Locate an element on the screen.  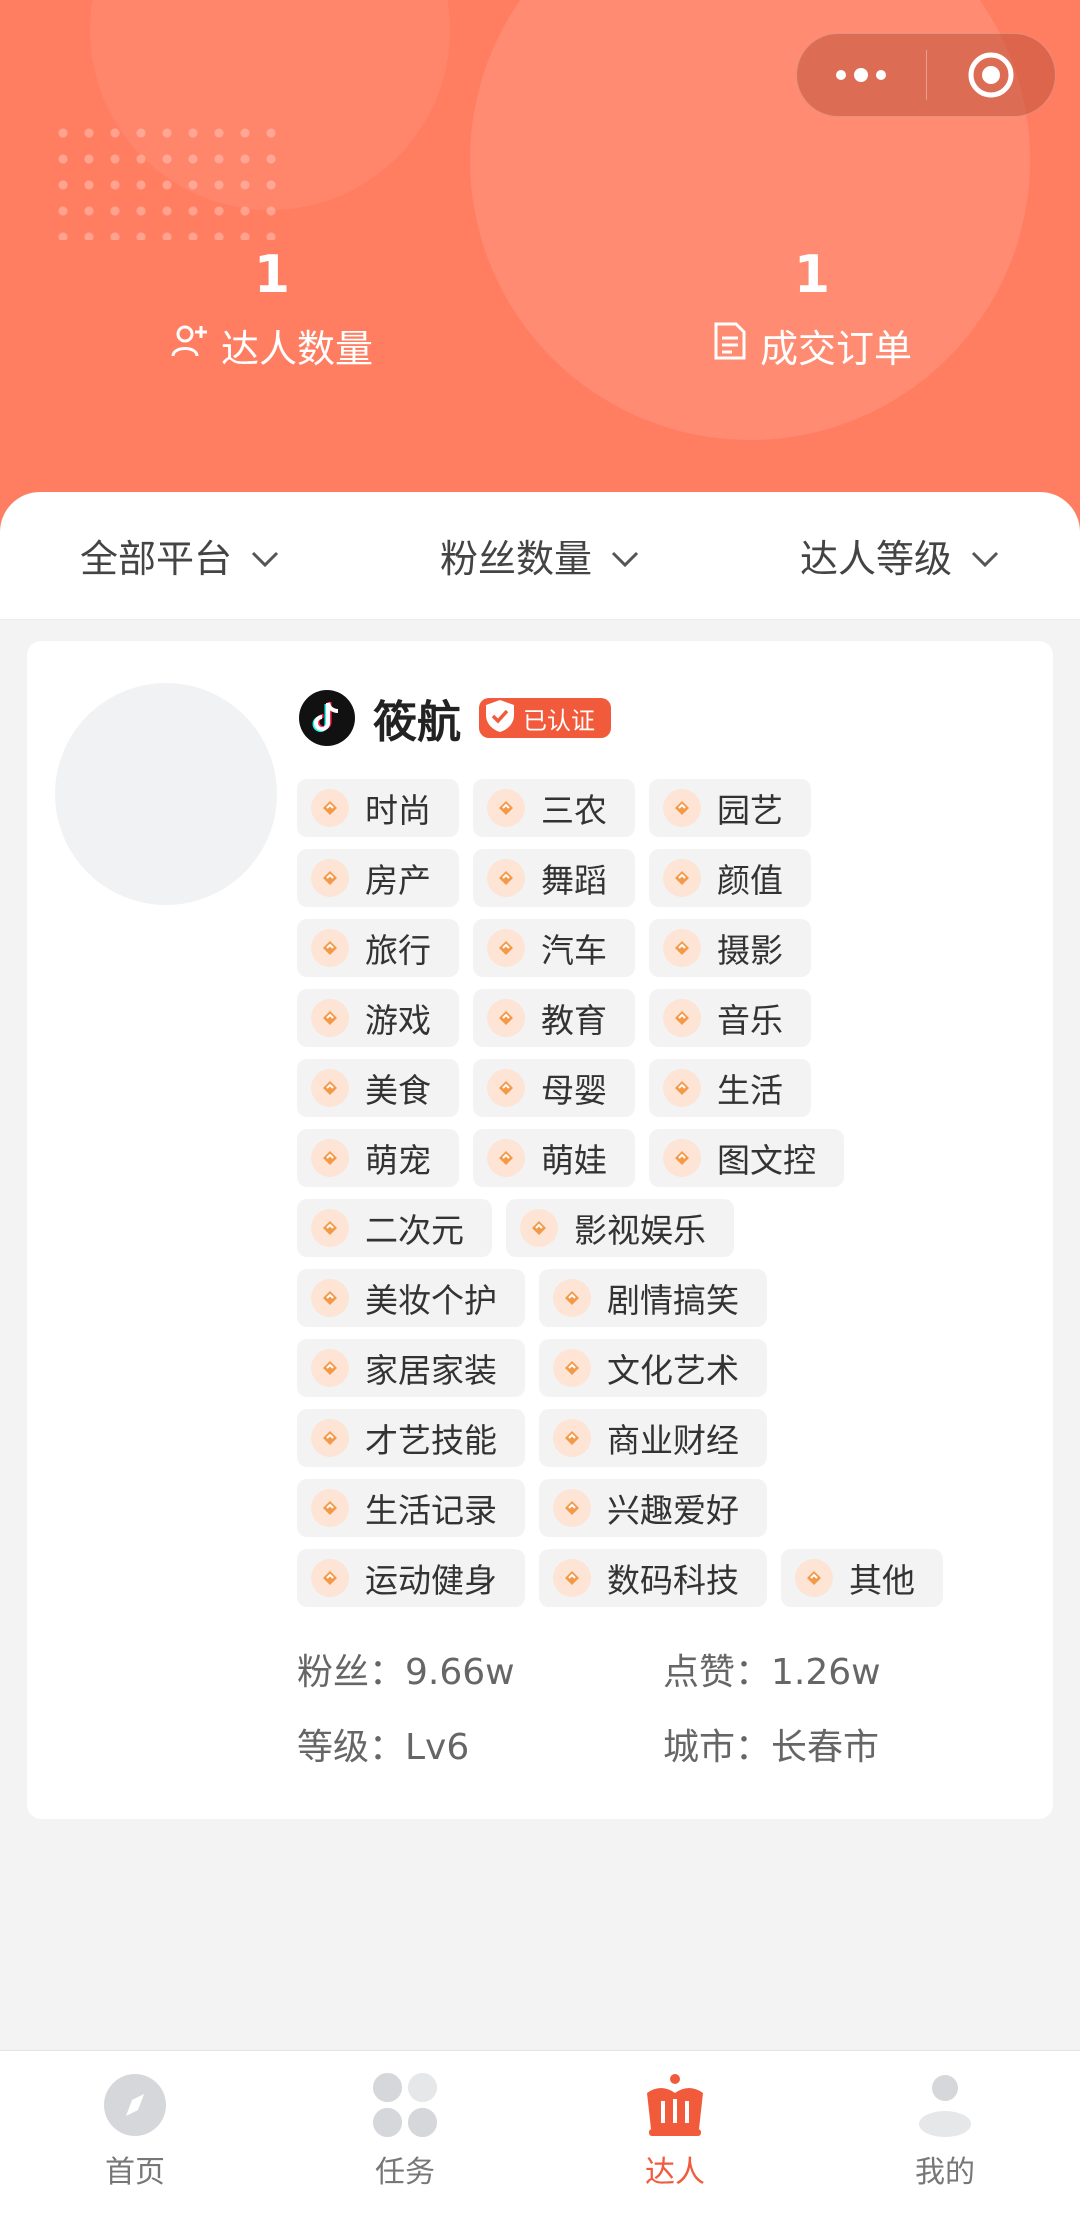
tab-home: 首页 is located at coordinates (135, 2132).